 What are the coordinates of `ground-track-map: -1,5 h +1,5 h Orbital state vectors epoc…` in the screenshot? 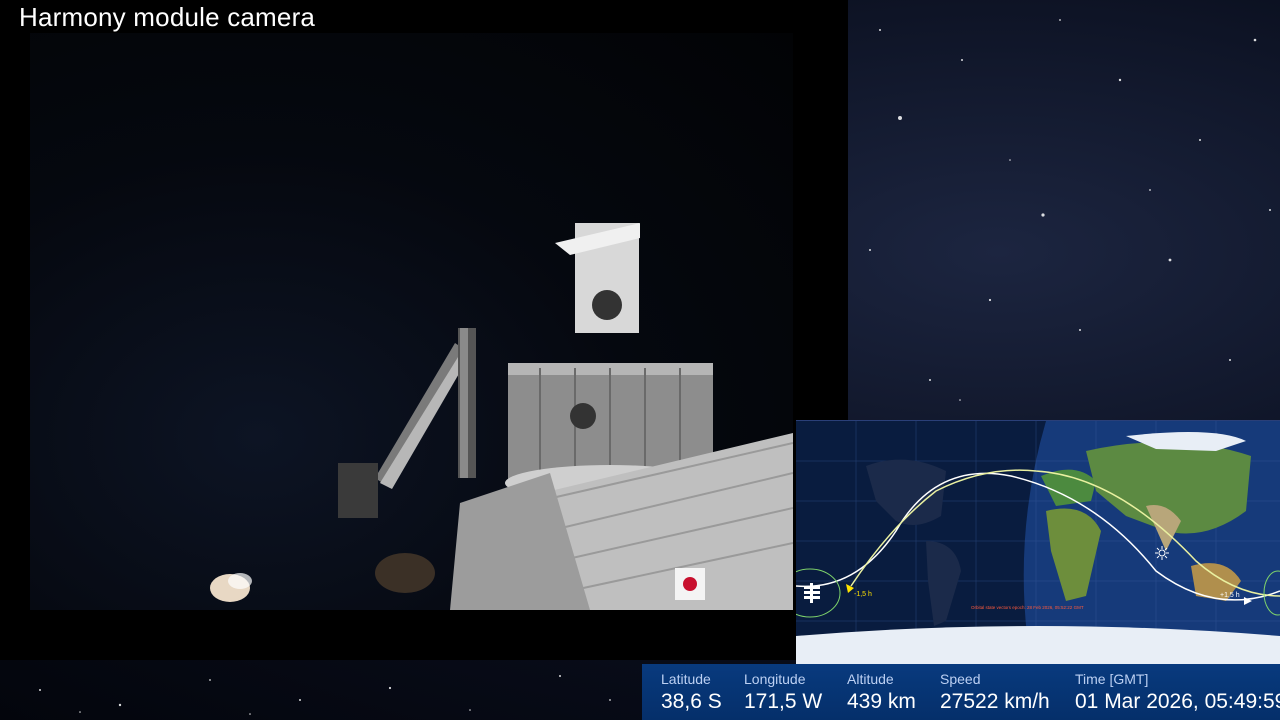 It's located at (1038, 542).